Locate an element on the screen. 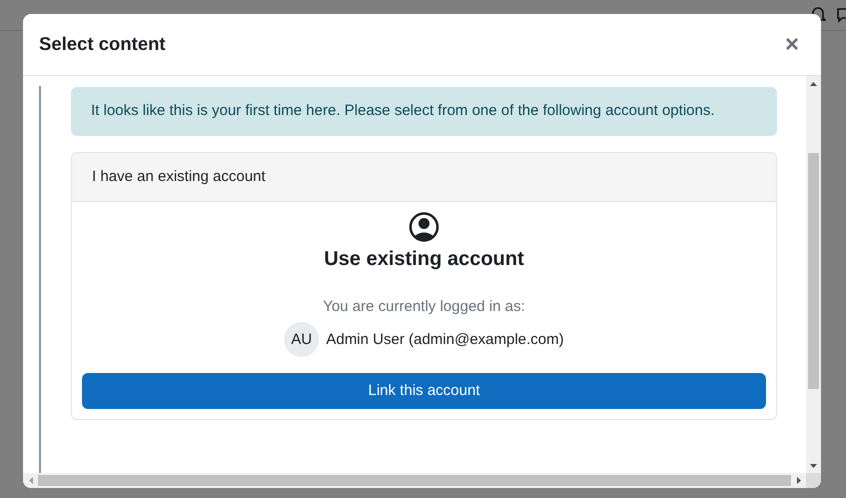 This screenshot has height=498, width=846. dialog-title: Select content is located at coordinates (102, 44).